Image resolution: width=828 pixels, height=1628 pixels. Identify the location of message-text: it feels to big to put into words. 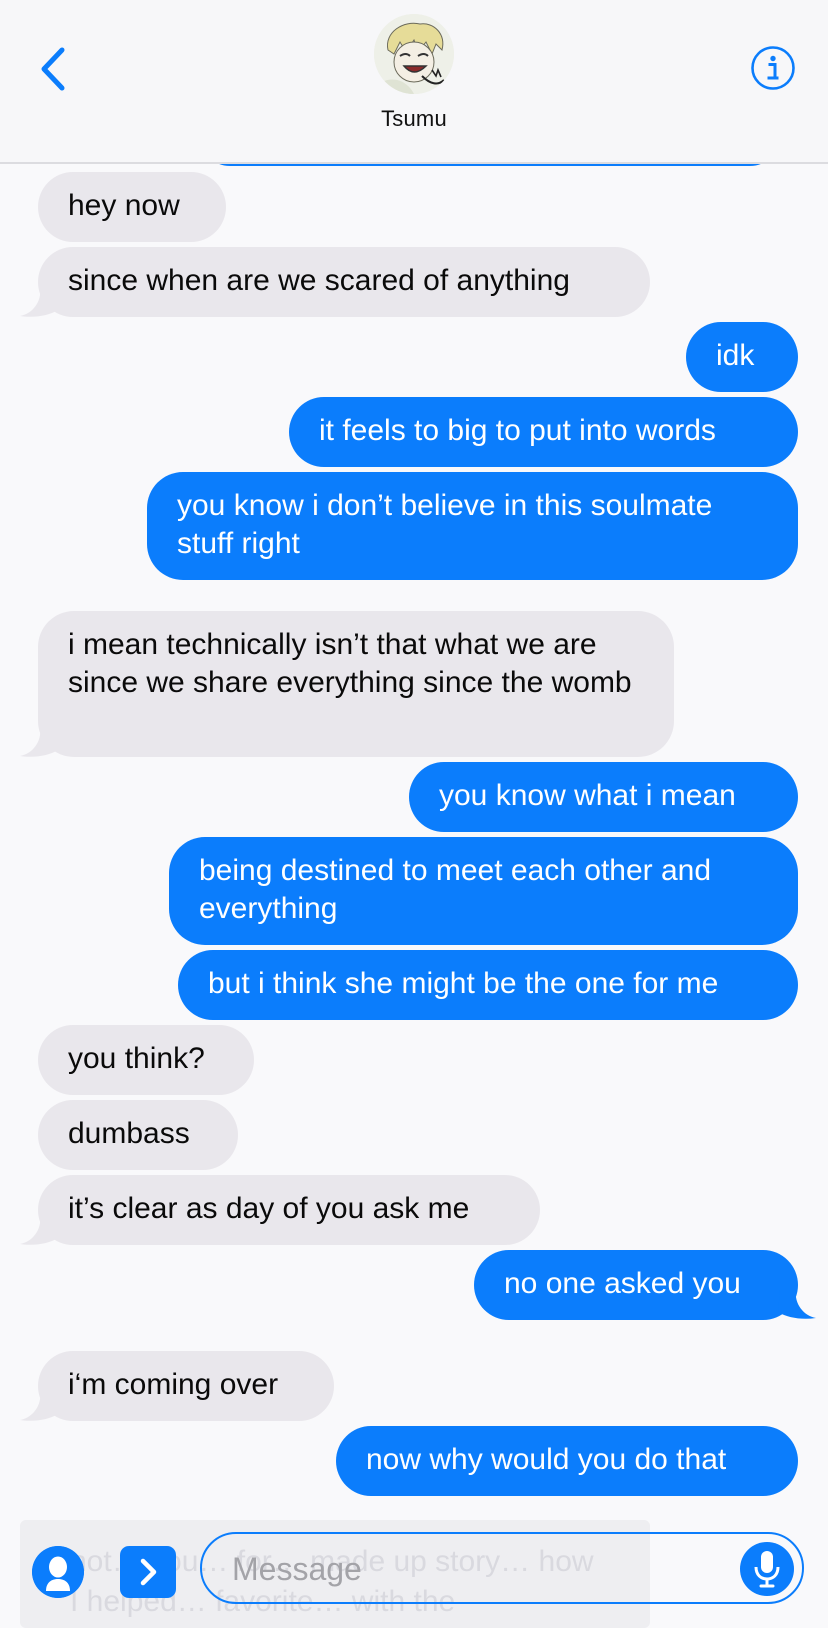
(517, 430).